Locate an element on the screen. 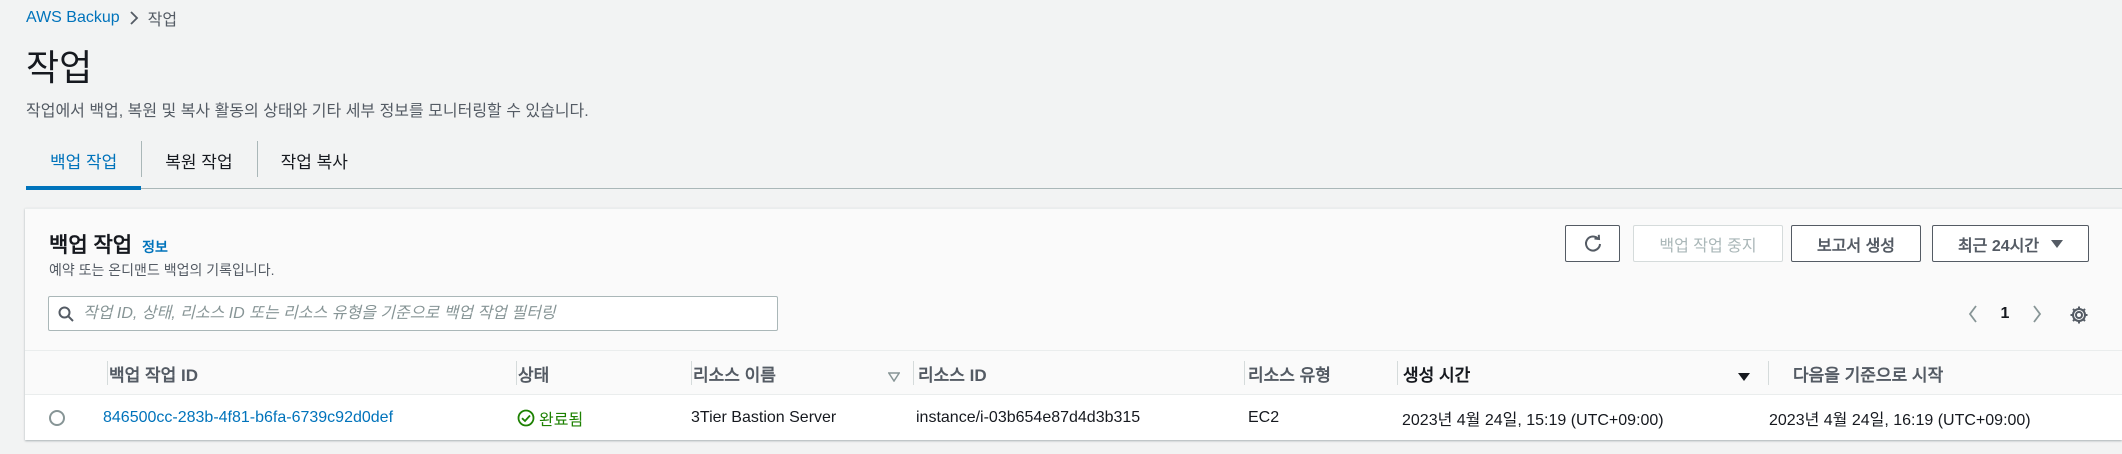 The height and width of the screenshot is (454, 2122). col-label-resource-id: 리소스 ID is located at coordinates (952, 375).